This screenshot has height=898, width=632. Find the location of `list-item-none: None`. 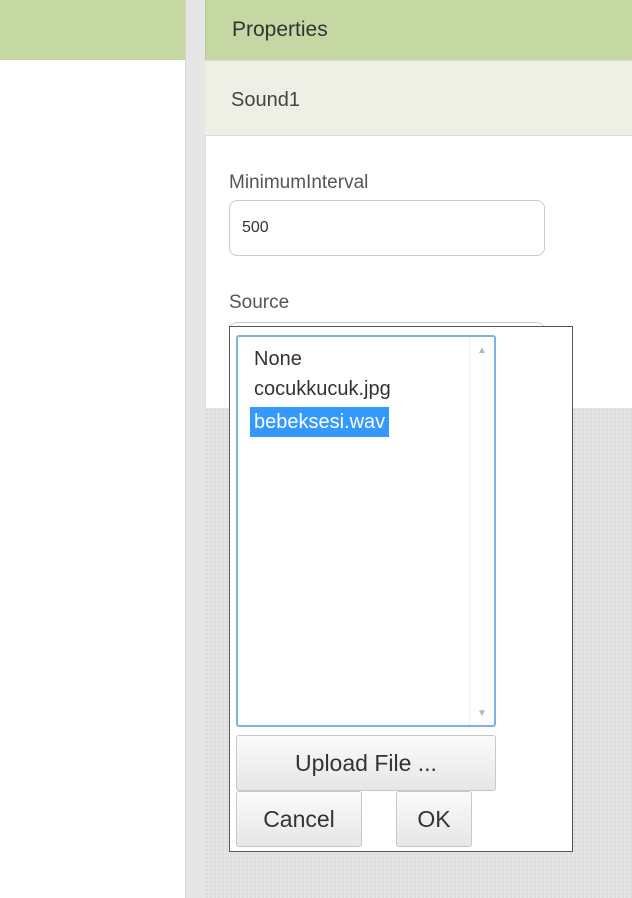

list-item-none: None is located at coordinates (322, 362).